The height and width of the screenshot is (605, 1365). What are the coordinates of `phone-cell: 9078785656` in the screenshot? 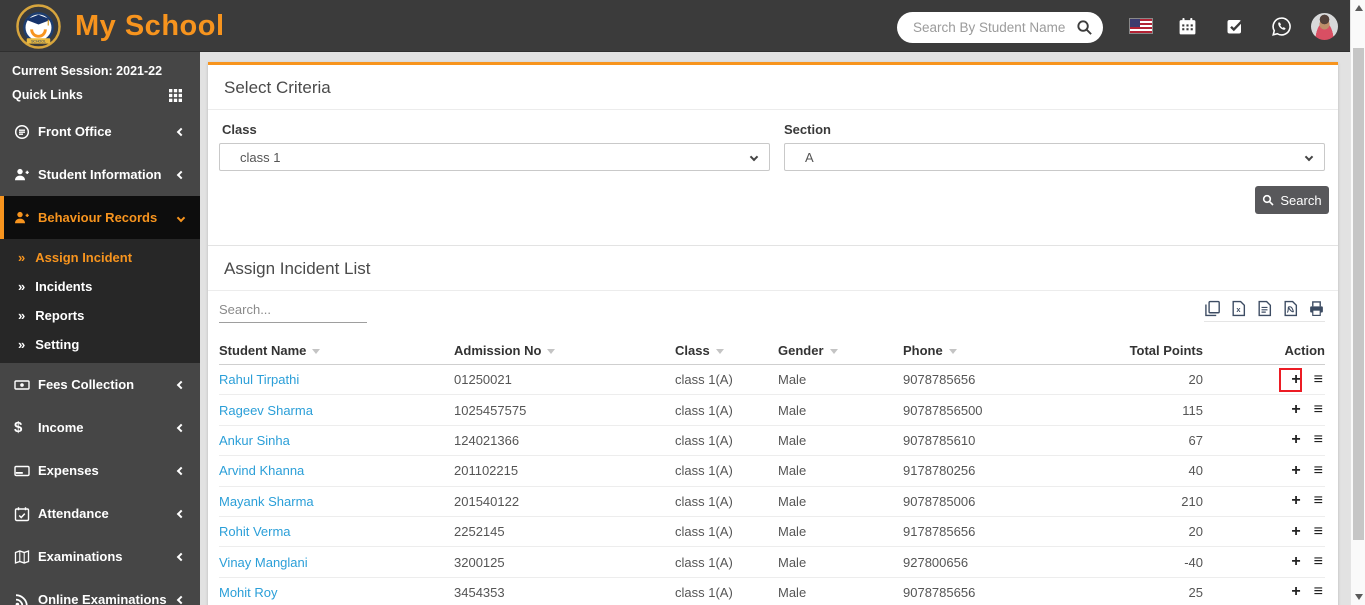 It's located at (939, 380).